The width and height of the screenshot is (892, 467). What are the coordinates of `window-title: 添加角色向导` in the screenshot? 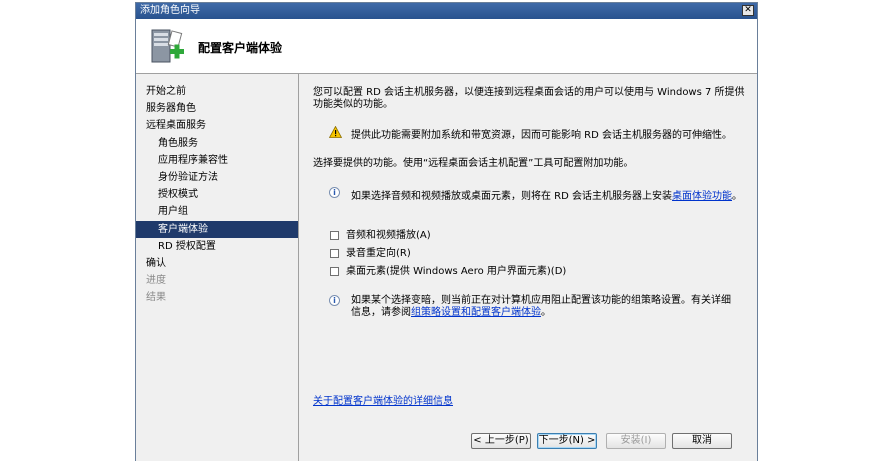 It's located at (170, 10).